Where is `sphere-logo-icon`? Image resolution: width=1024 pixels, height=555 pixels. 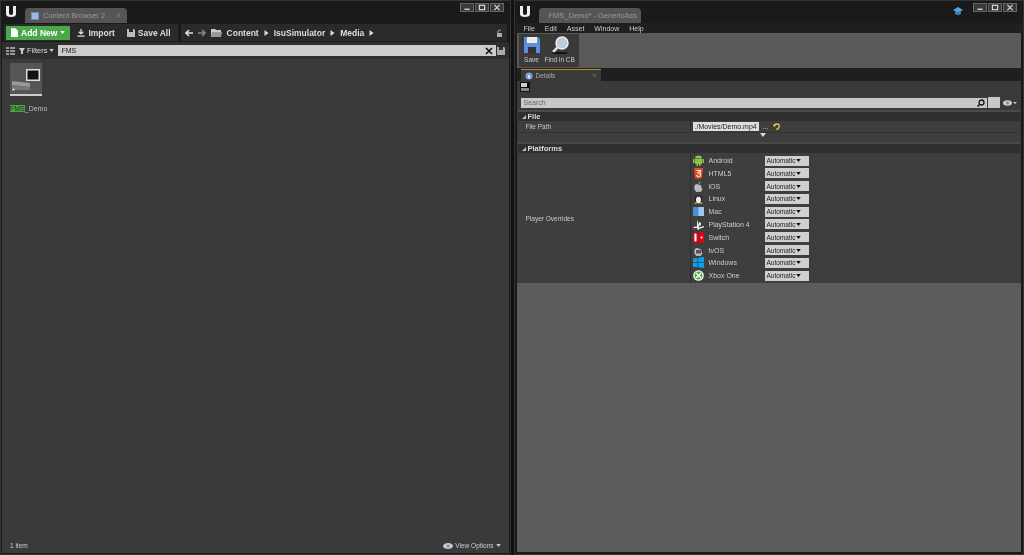
sphere-logo-icon is located at coordinates (698, 276).